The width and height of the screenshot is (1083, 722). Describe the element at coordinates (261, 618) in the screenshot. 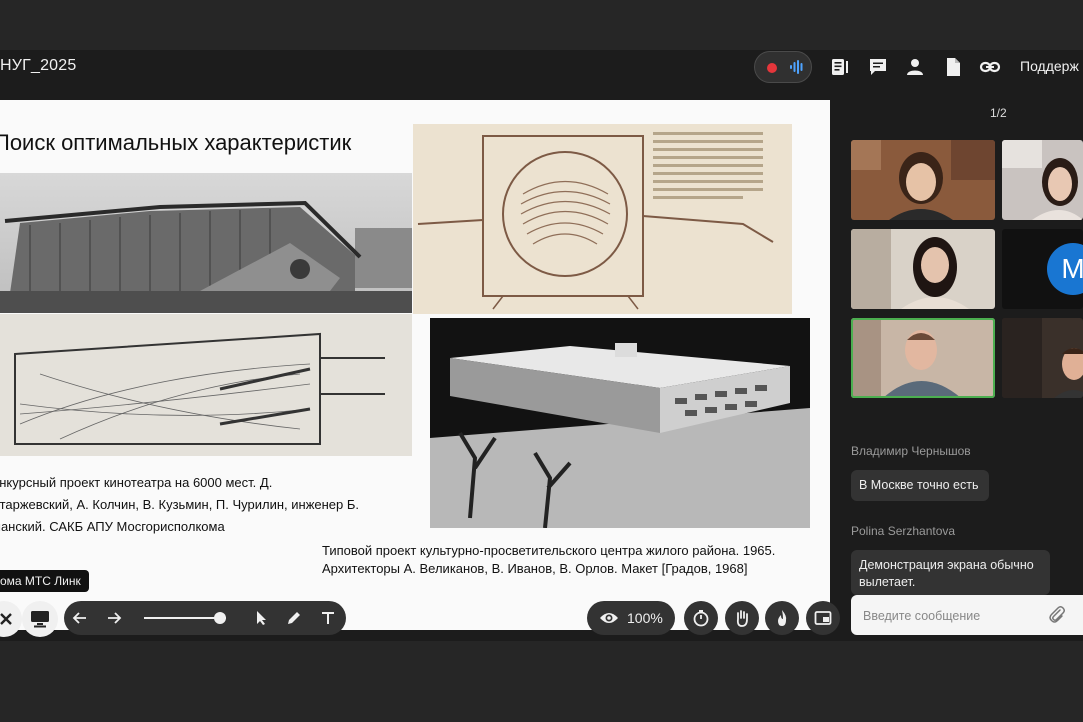

I see `pointer-icon` at that location.